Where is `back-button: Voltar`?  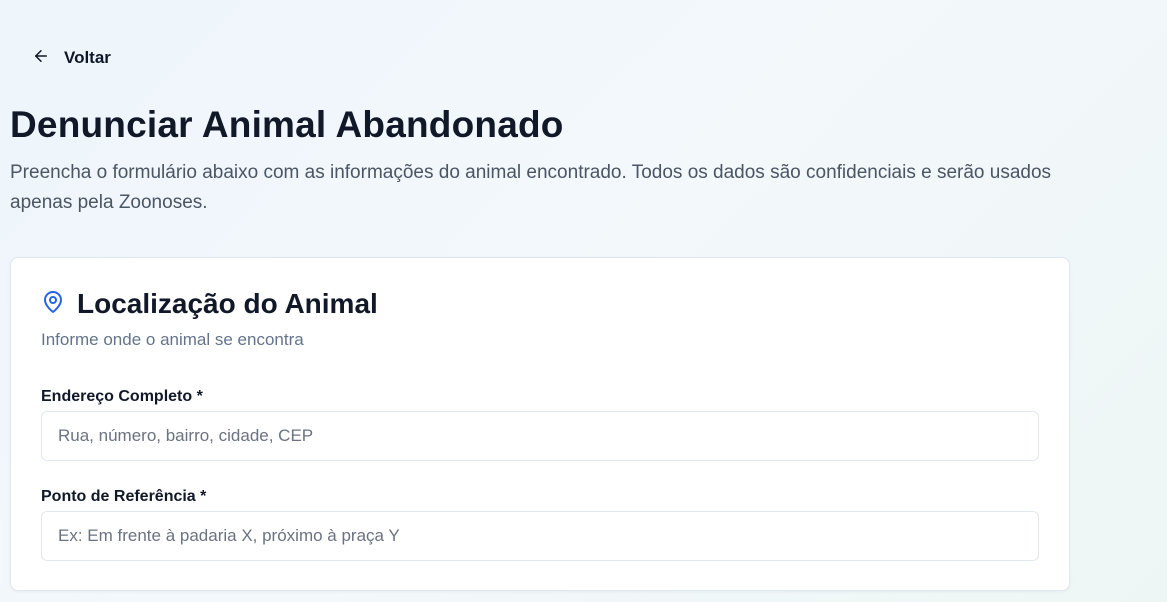 back-button: Voltar is located at coordinates (71, 58).